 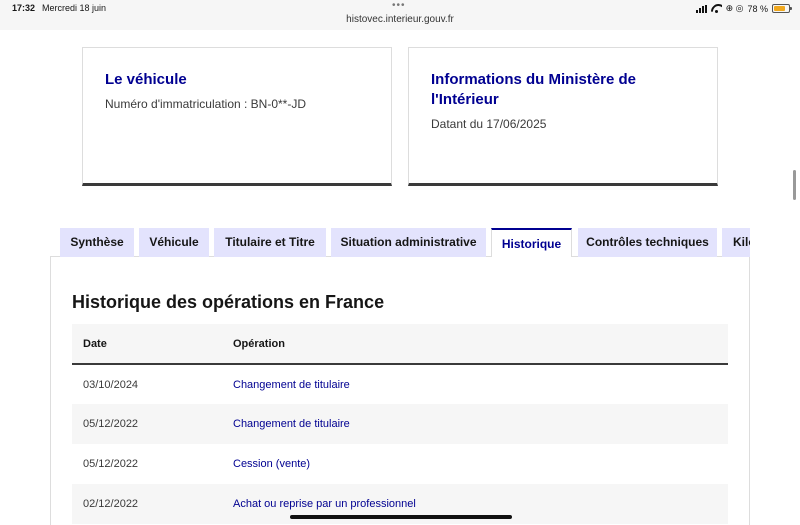 What do you see at coordinates (534, 89) in the screenshot?
I see `ministry-card-title: Informations du Ministère de l'Intérieur` at bounding box center [534, 89].